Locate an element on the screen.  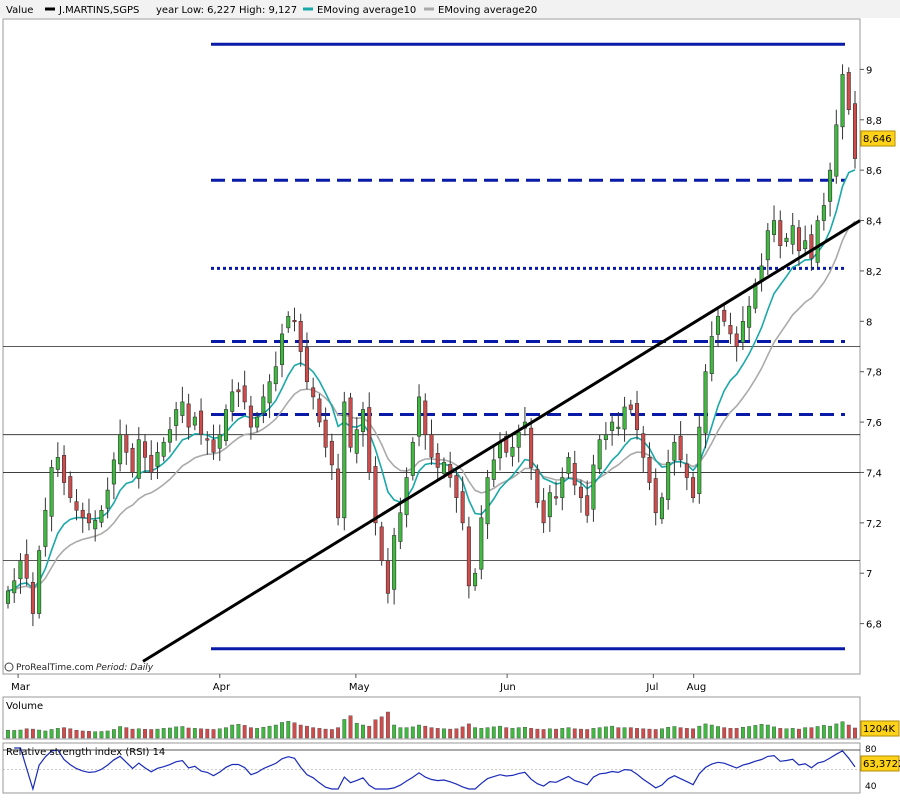
credit-period: Period: Daily is located at coordinates (125, 668).